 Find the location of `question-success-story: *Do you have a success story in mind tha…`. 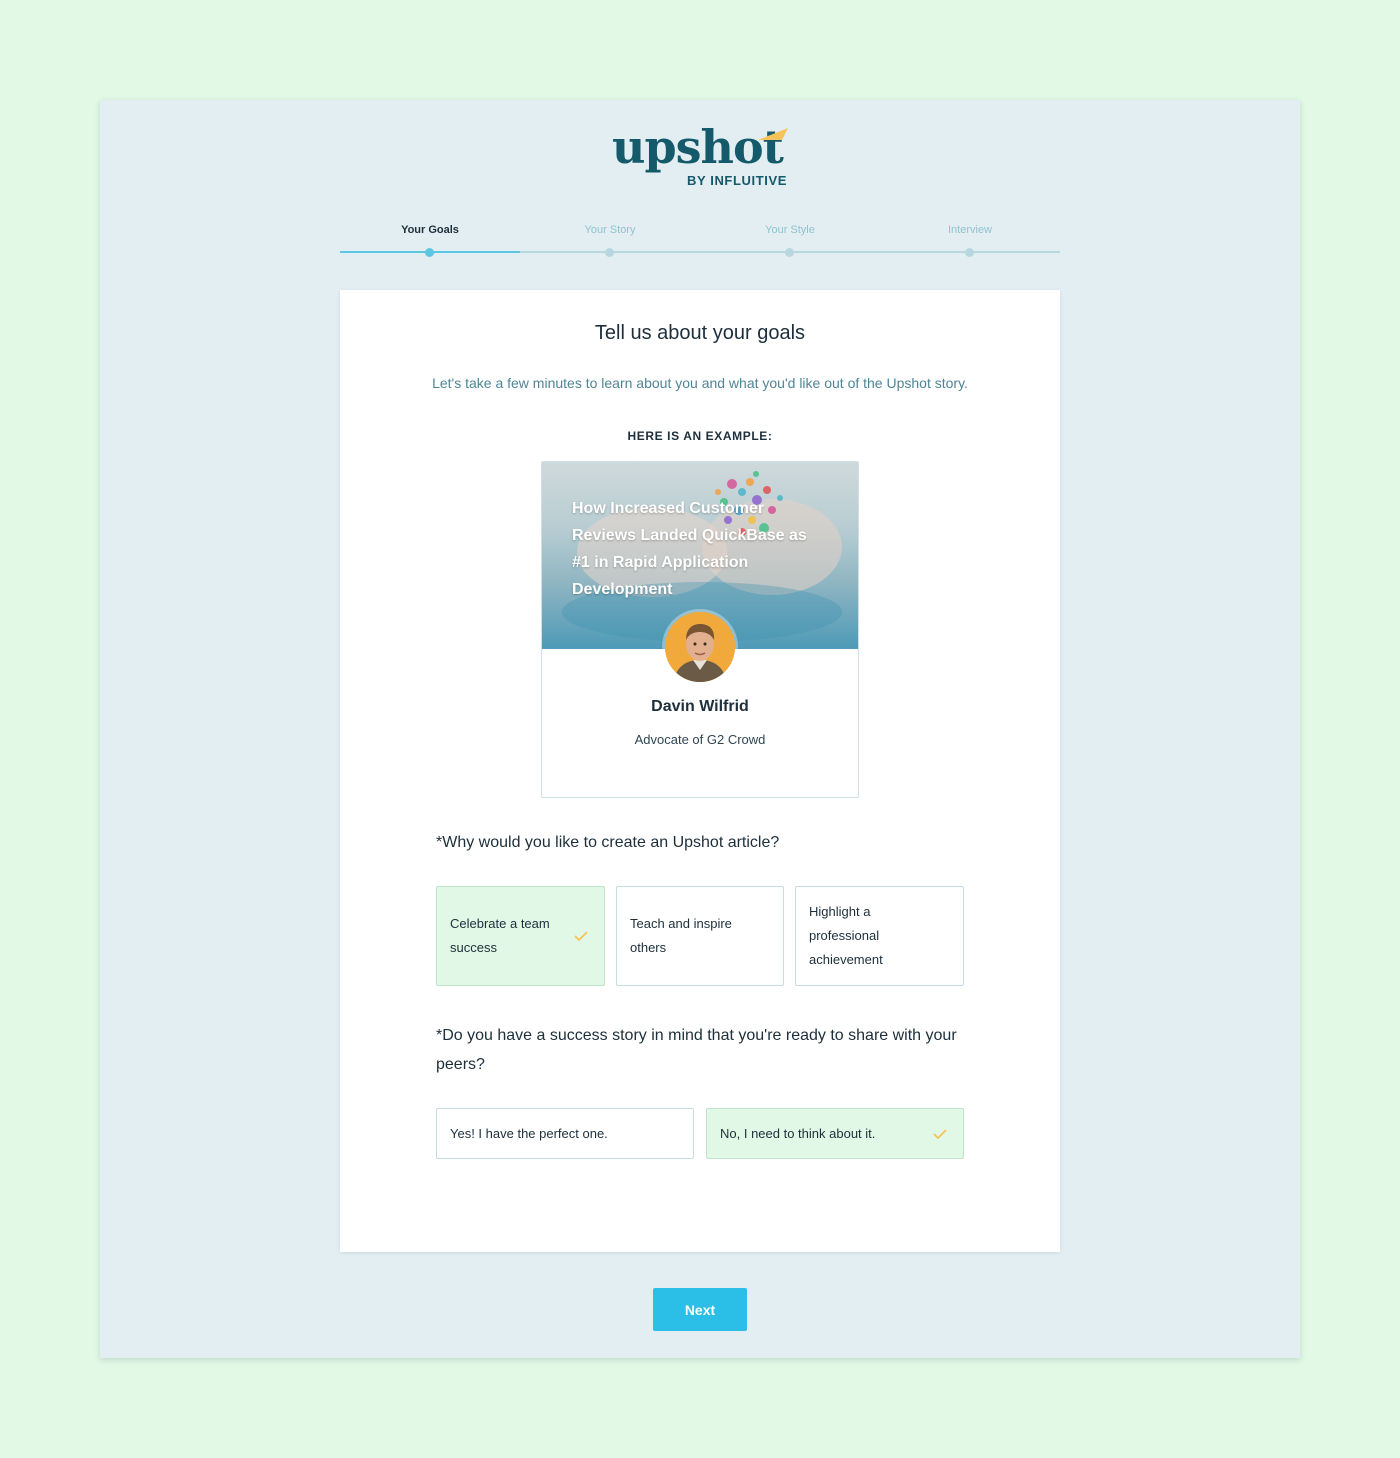

question-success-story: *Do you have a success story in mind tha… is located at coordinates (696, 1050).